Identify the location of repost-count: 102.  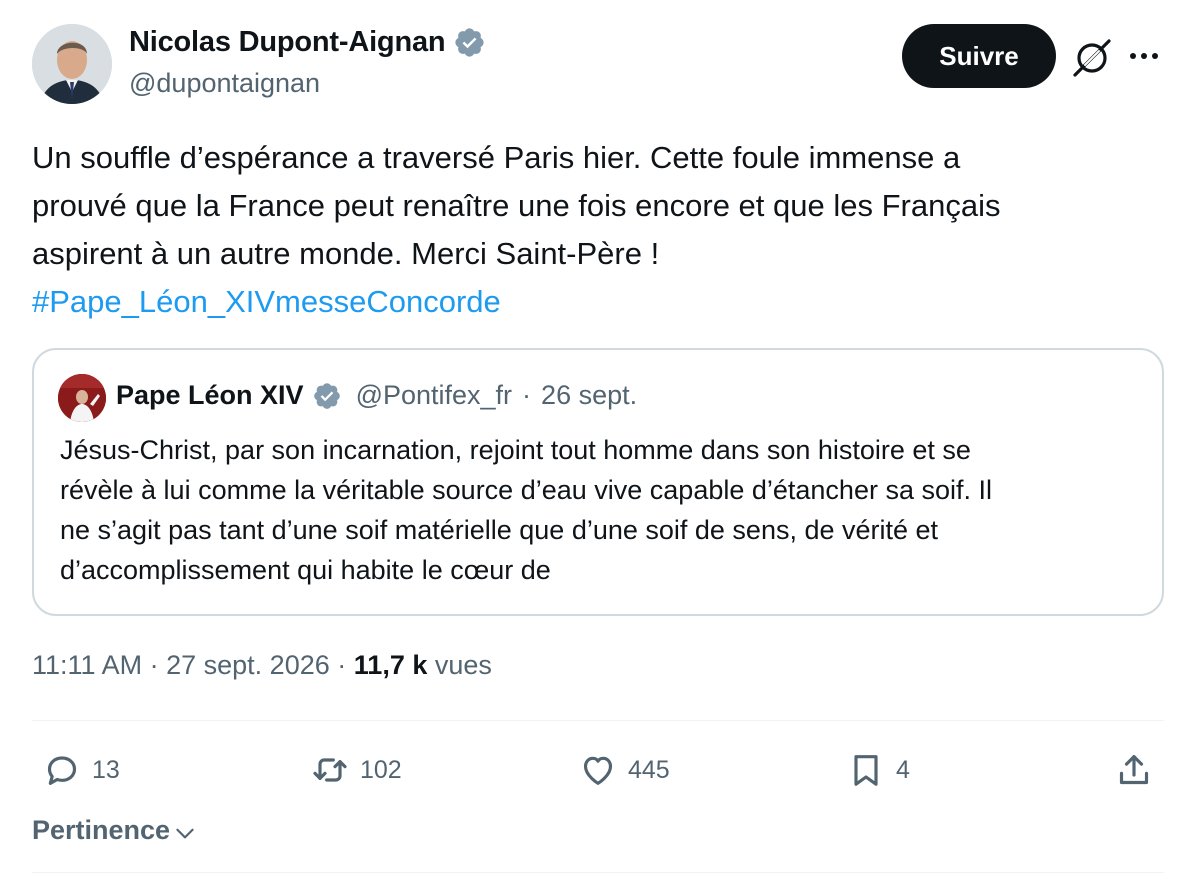
(381, 769).